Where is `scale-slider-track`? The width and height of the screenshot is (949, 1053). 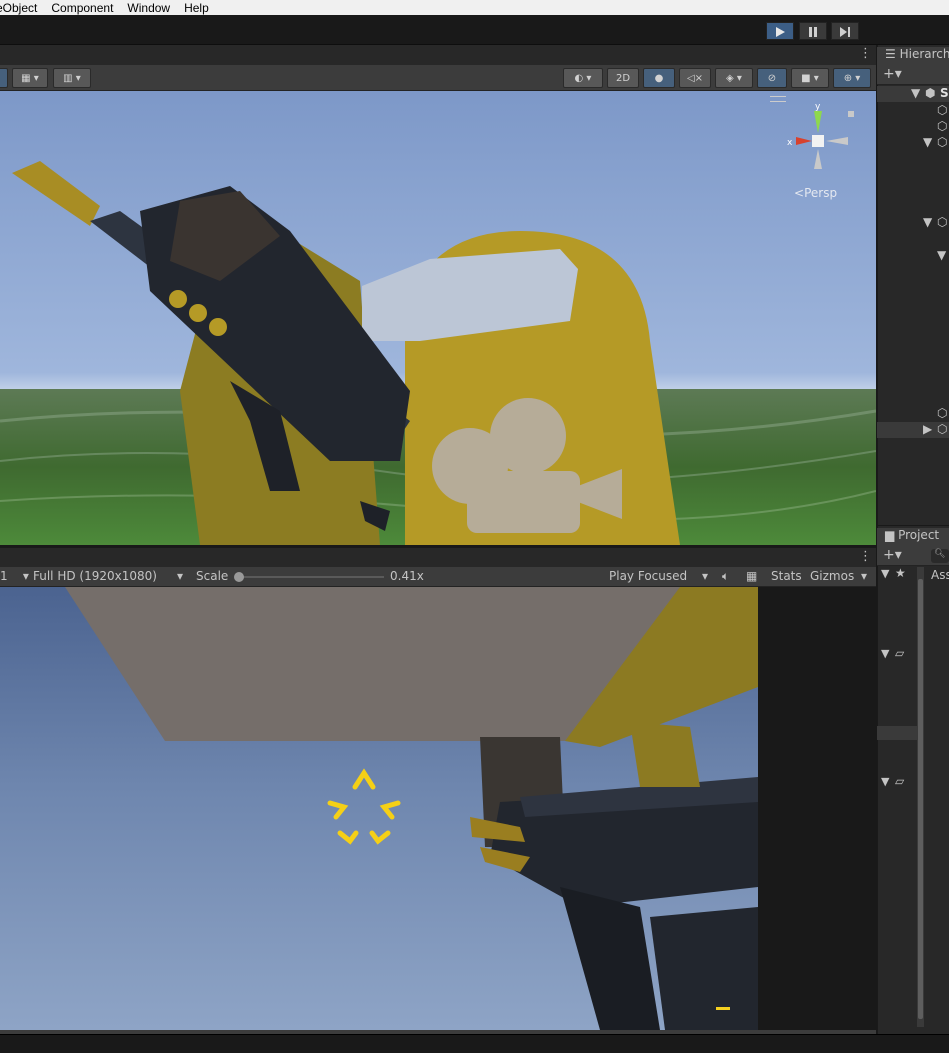
scale-slider-track is located at coordinates (311, 577).